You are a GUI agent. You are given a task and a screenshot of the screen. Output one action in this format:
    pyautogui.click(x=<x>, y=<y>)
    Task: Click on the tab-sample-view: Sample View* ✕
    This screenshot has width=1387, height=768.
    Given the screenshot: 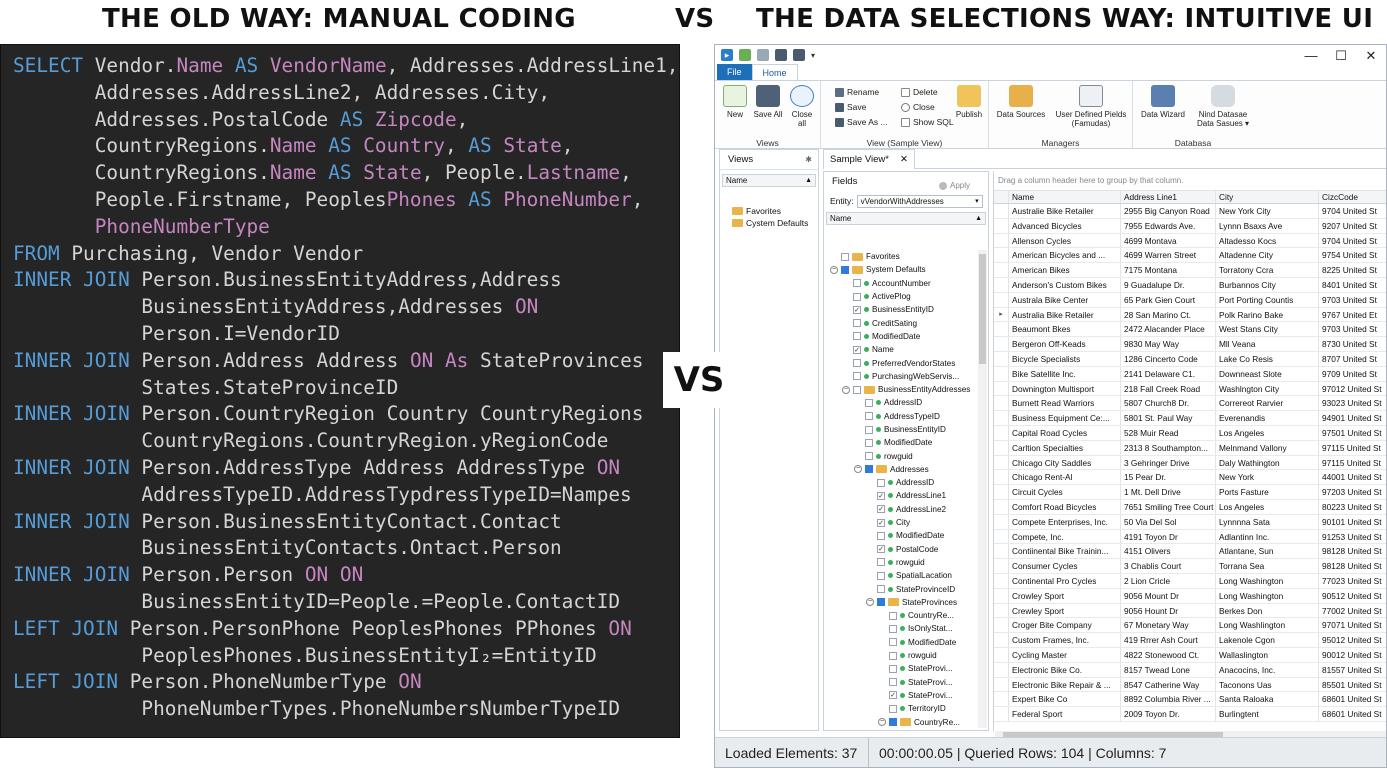 What is the action you would take?
    pyautogui.click(x=869, y=159)
    